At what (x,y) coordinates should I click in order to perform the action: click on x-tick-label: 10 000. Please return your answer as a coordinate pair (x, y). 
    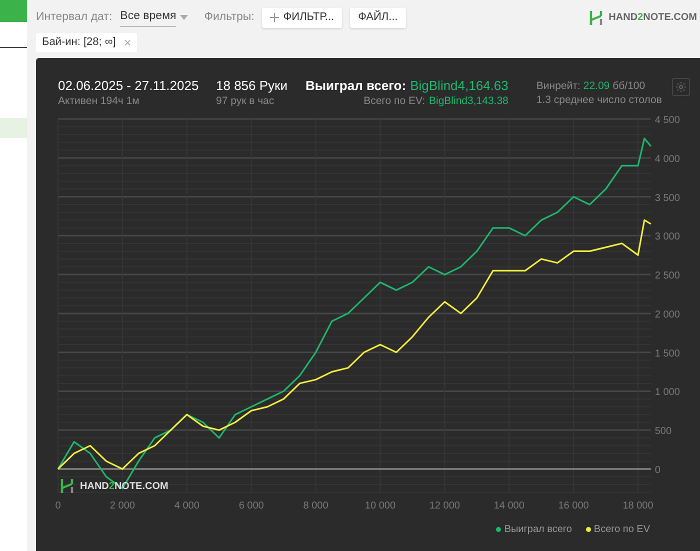
    Looking at the image, I should click on (380, 506).